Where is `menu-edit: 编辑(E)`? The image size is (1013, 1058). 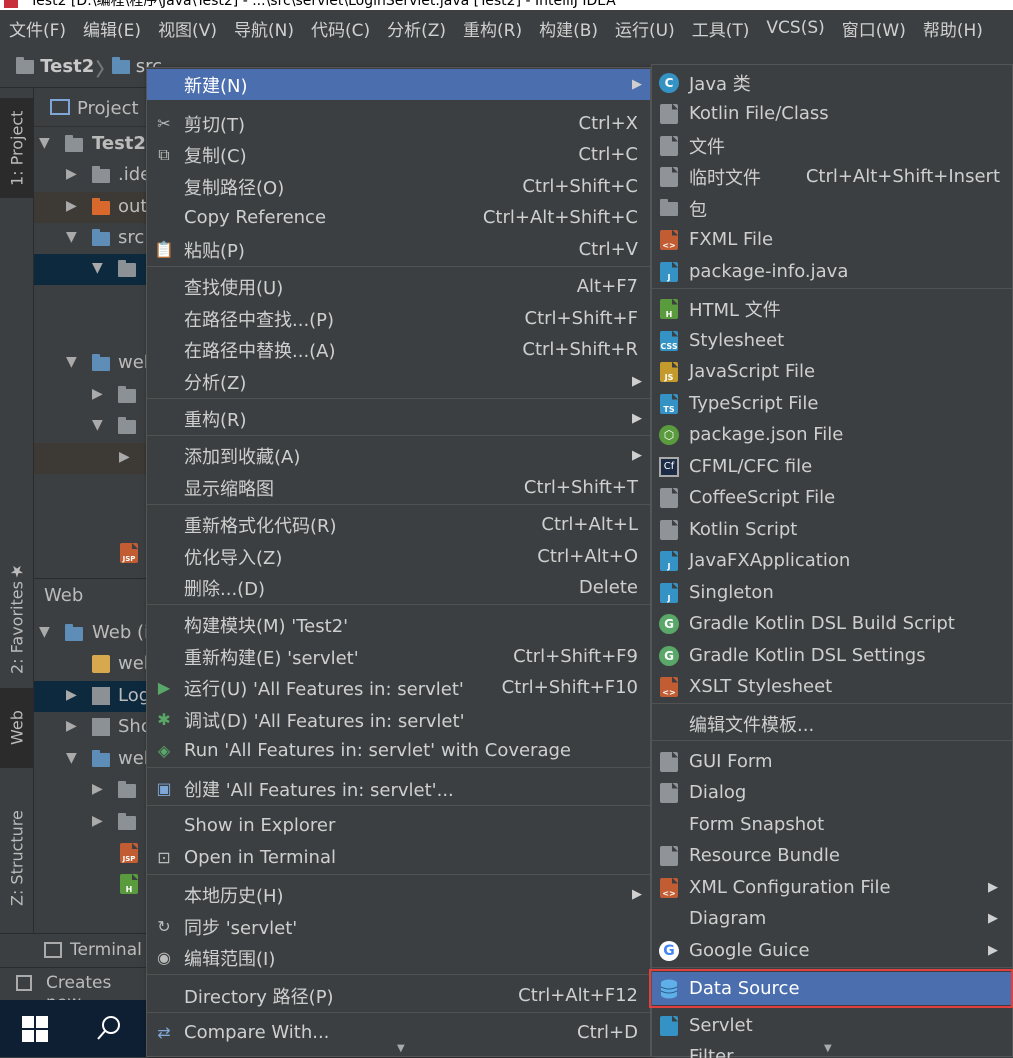
menu-edit: 编辑(E) is located at coordinates (111, 28).